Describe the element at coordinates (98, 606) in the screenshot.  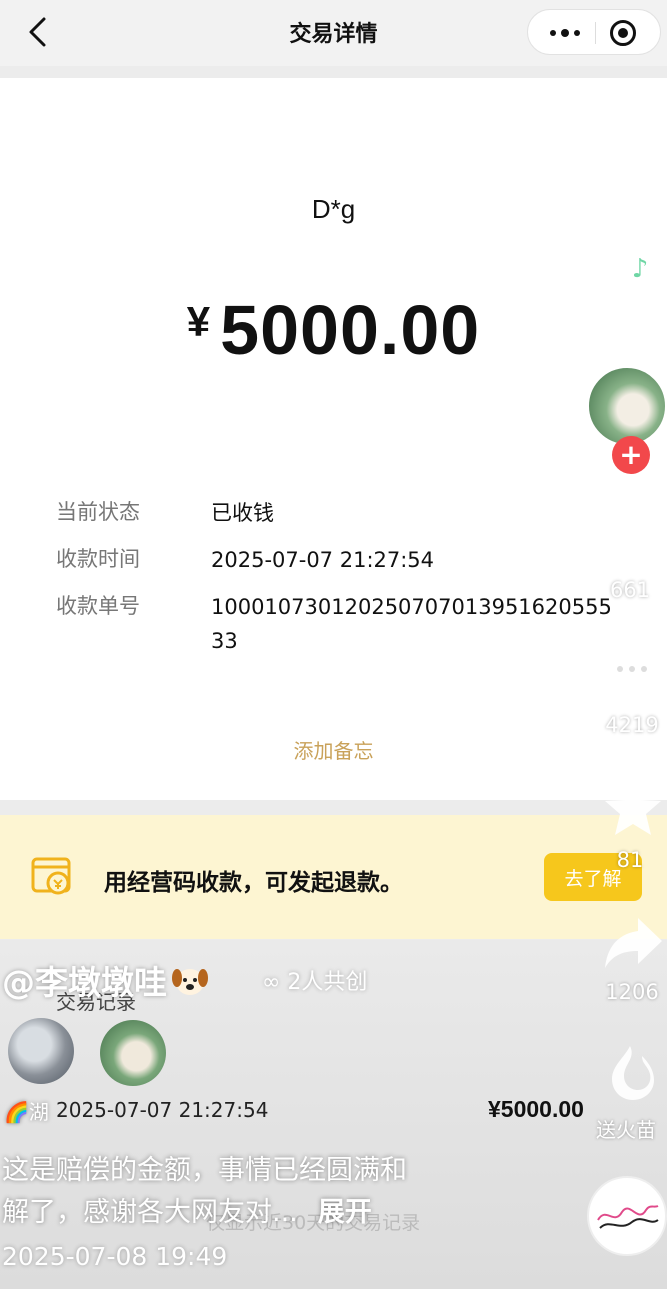
I see `detail-label: 收款单号` at that location.